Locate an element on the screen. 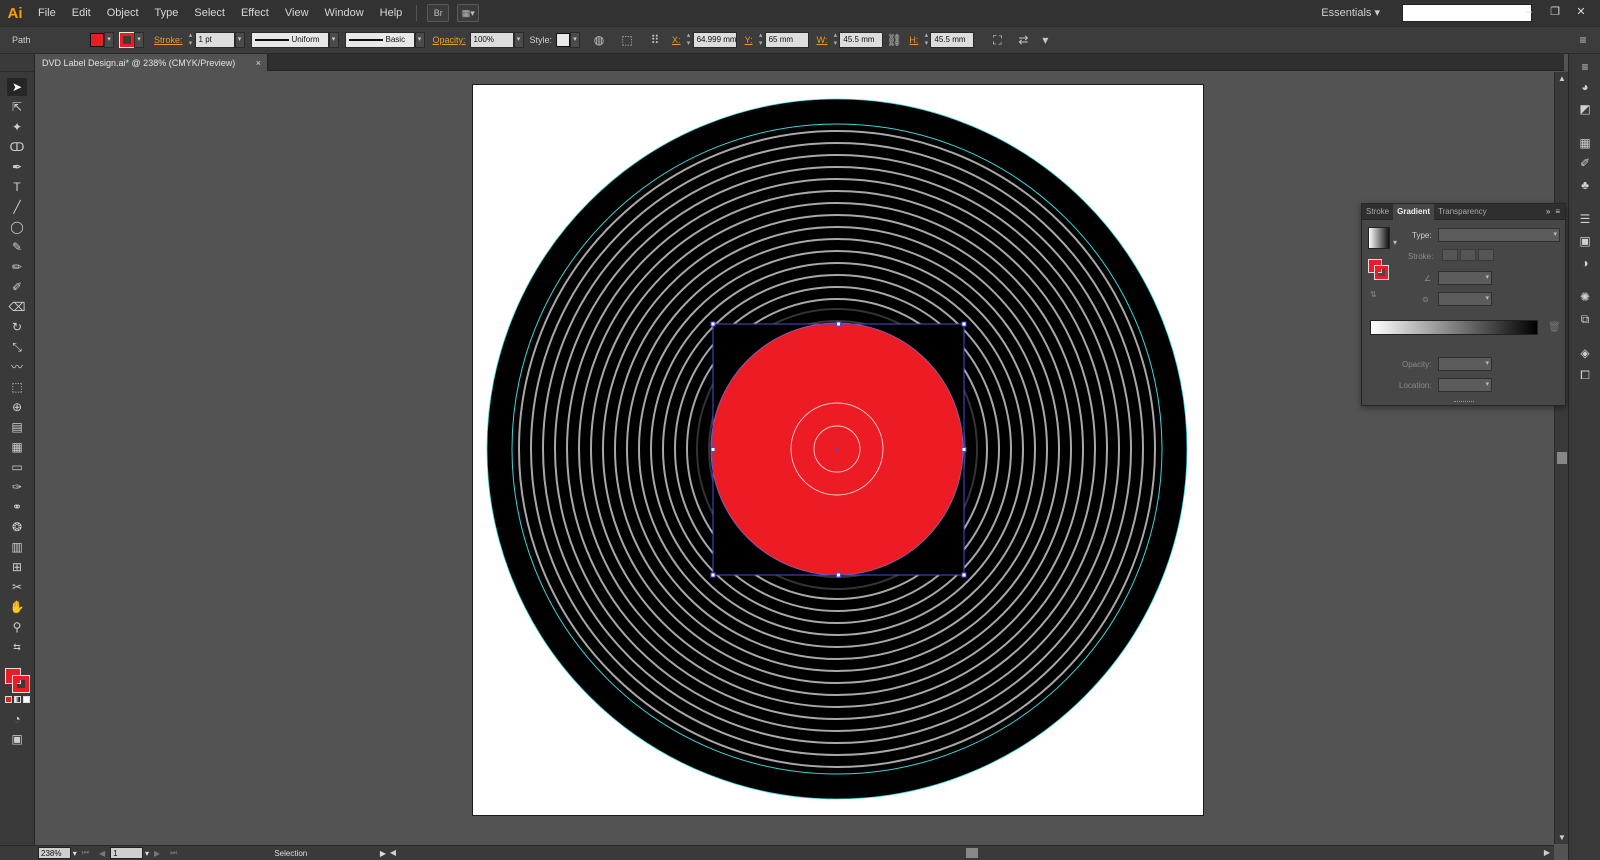  pencil-tool-icon: ✏ is located at coordinates (17, 267).